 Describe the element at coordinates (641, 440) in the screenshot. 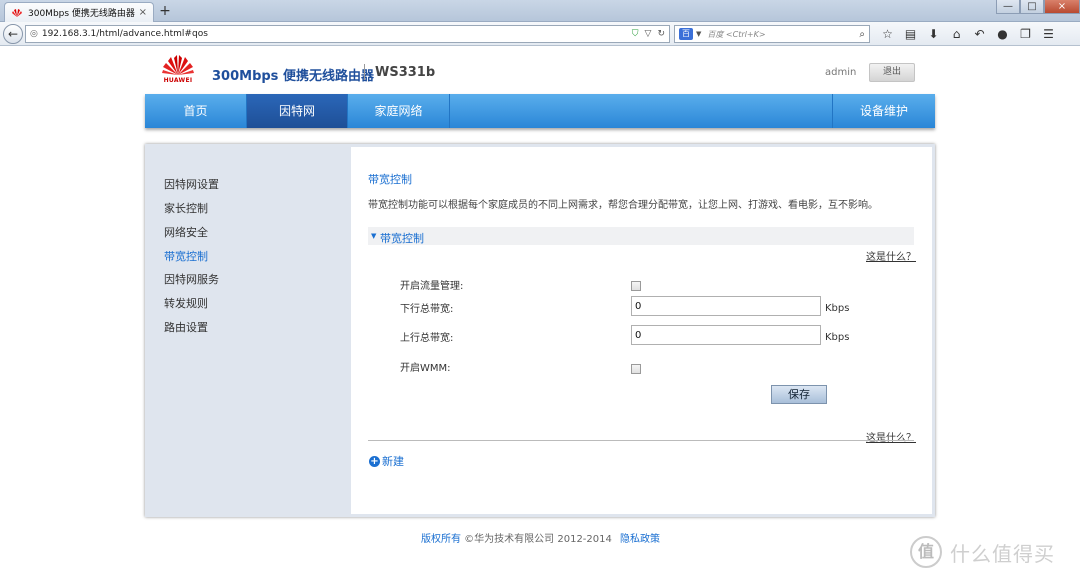

I see `divider` at that location.